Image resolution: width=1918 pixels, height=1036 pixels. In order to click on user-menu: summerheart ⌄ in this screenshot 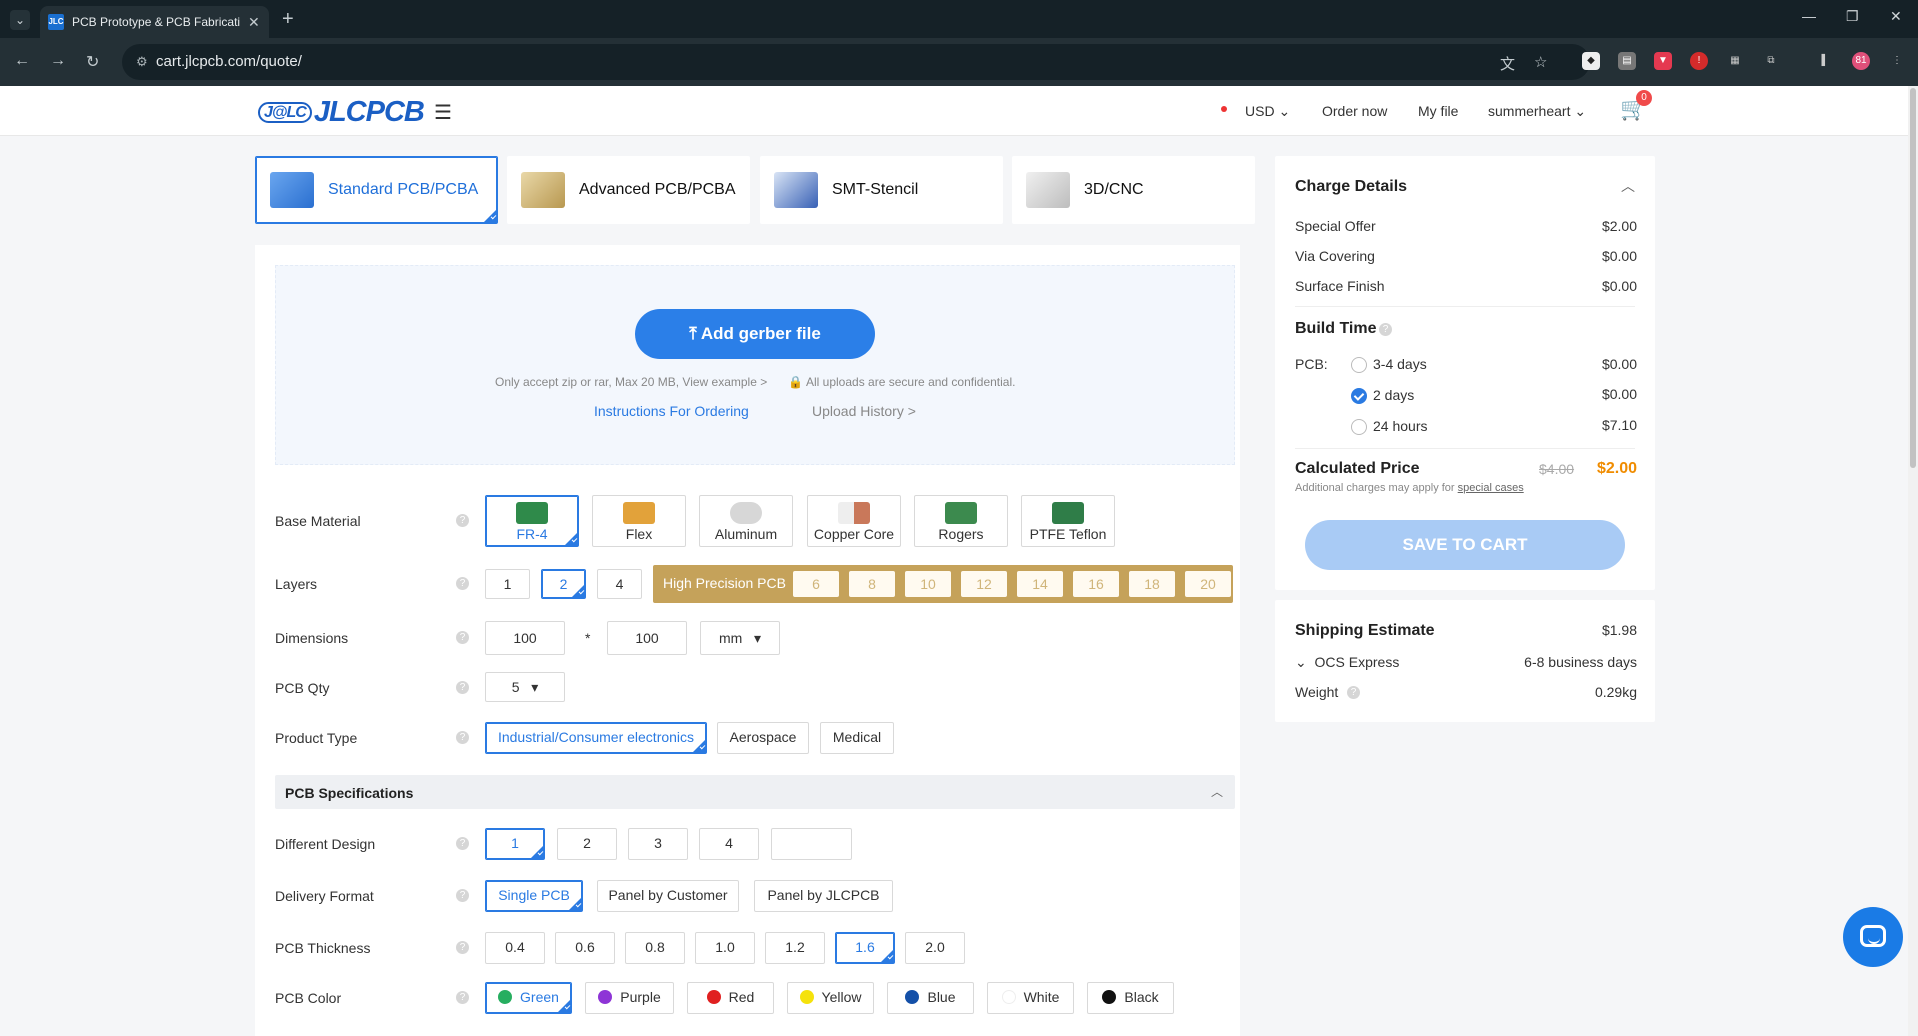, I will do `click(1537, 111)`.